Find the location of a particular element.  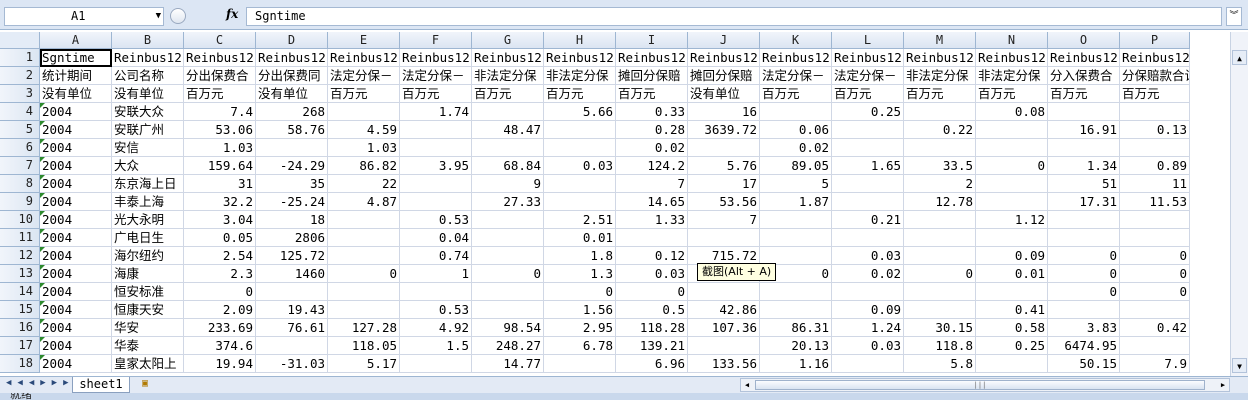

cell-l6 is located at coordinates (868, 148).